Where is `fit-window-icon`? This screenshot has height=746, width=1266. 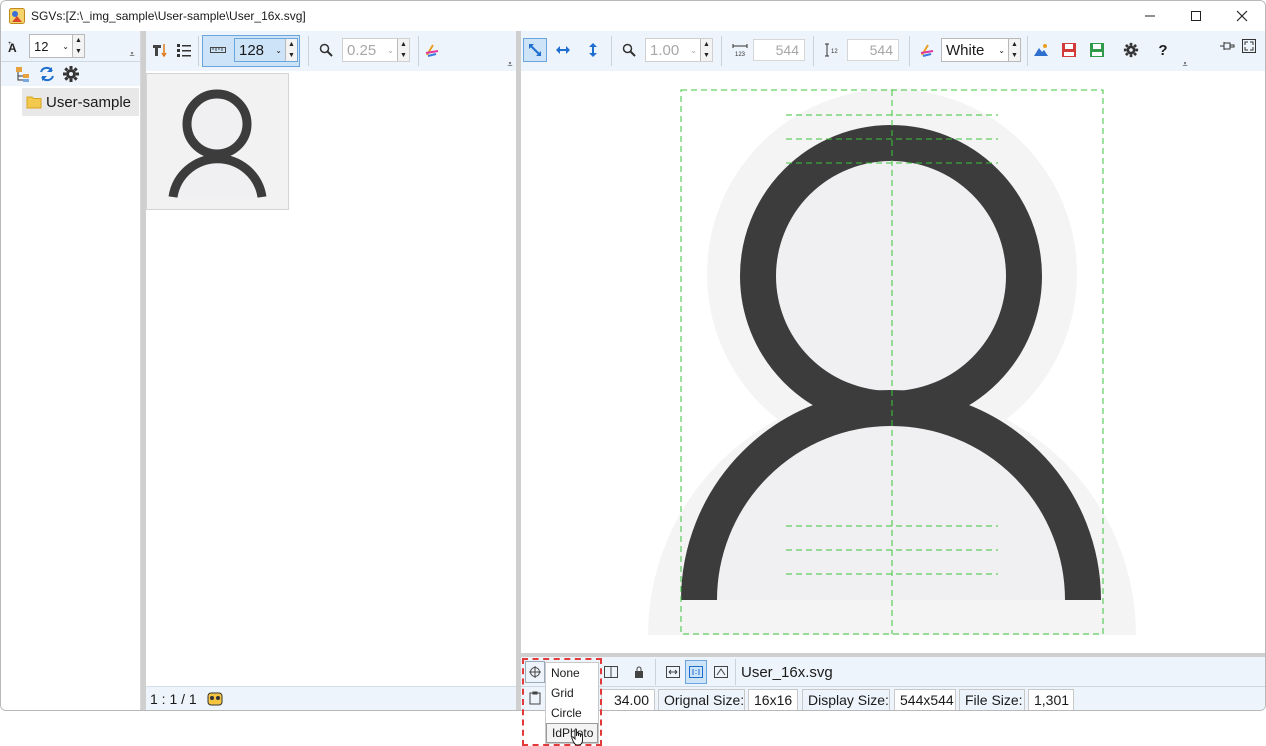
fit-window-icon is located at coordinates (673, 672).